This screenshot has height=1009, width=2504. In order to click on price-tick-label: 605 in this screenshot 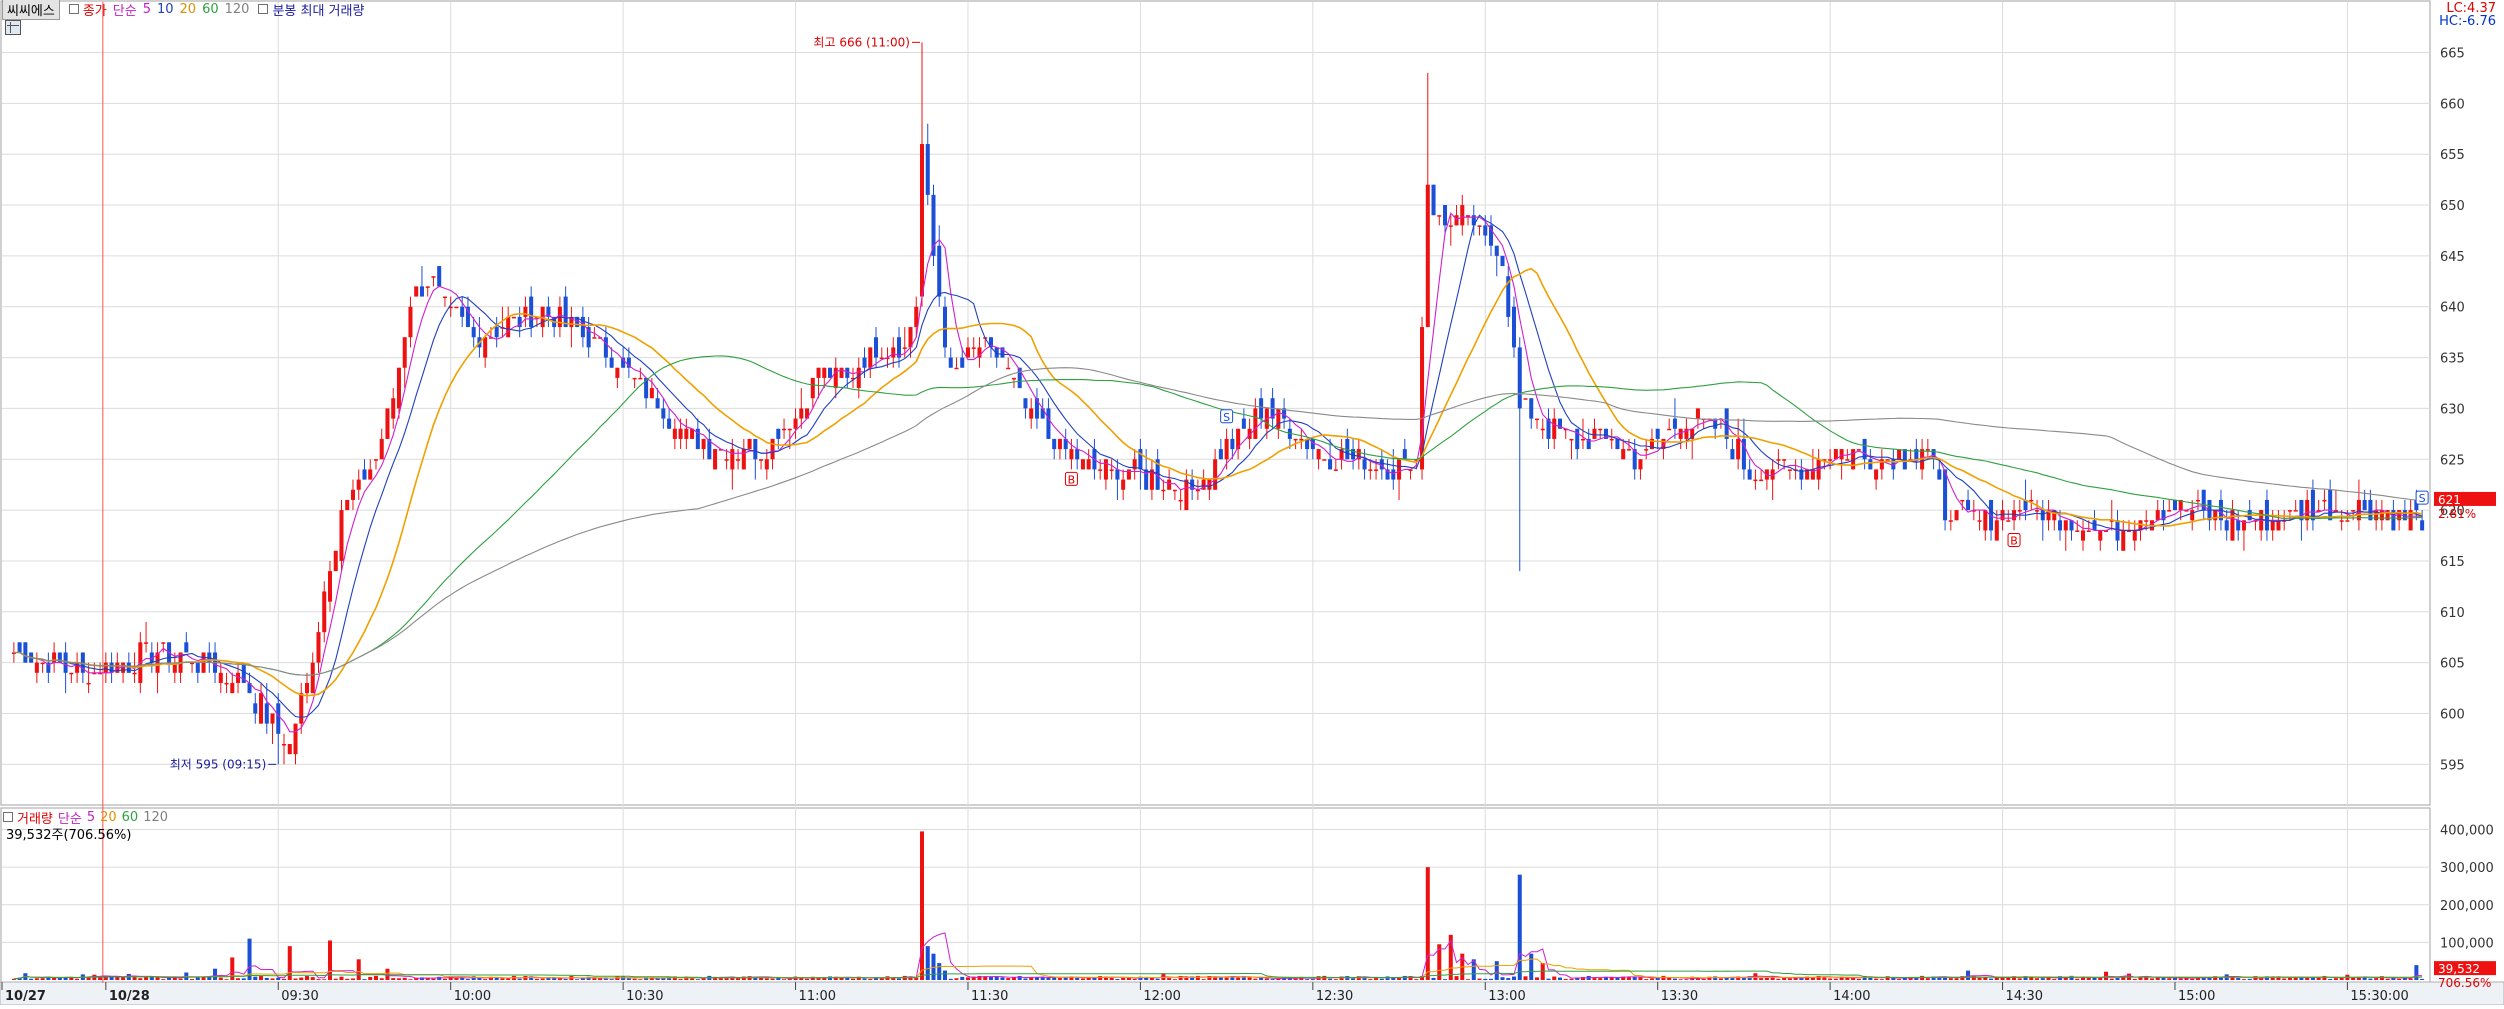, I will do `click(2452, 664)`.